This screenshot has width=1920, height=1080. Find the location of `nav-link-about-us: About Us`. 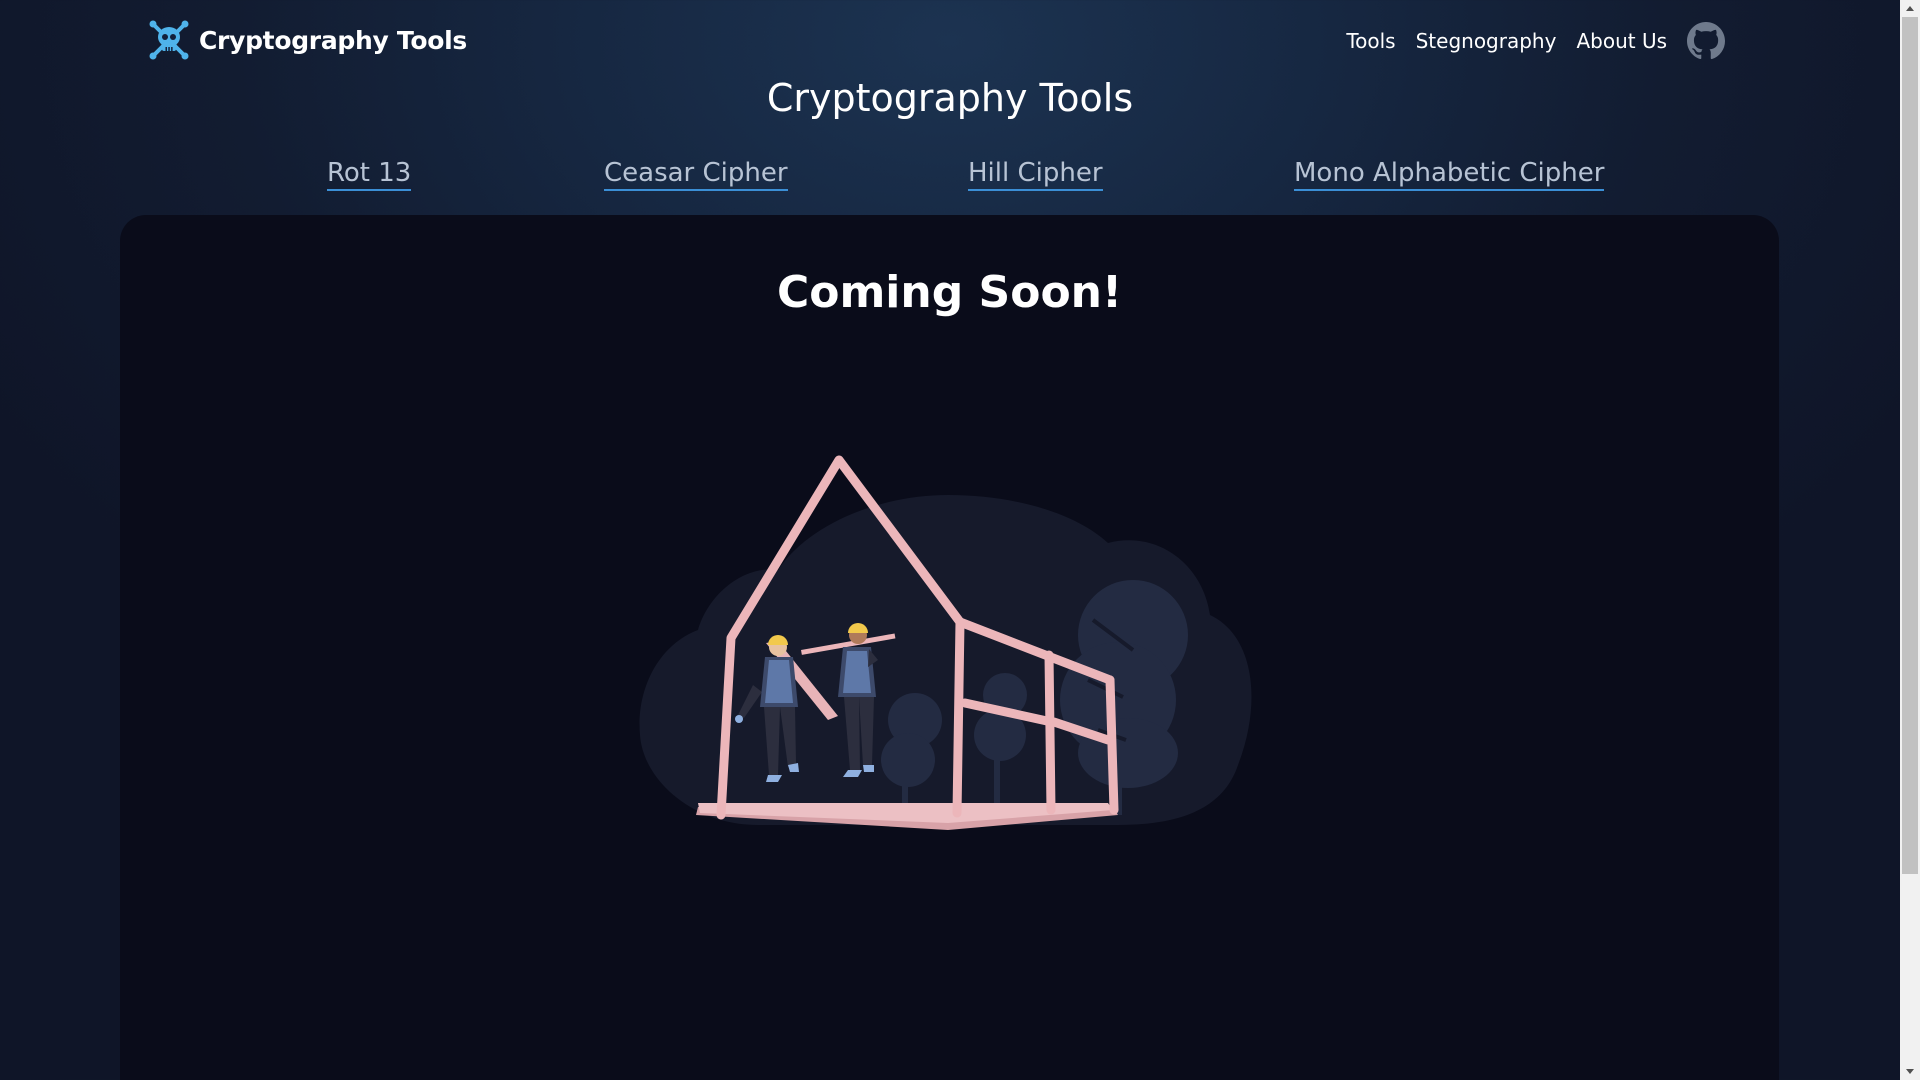

nav-link-about-us: About Us is located at coordinates (1621, 41).